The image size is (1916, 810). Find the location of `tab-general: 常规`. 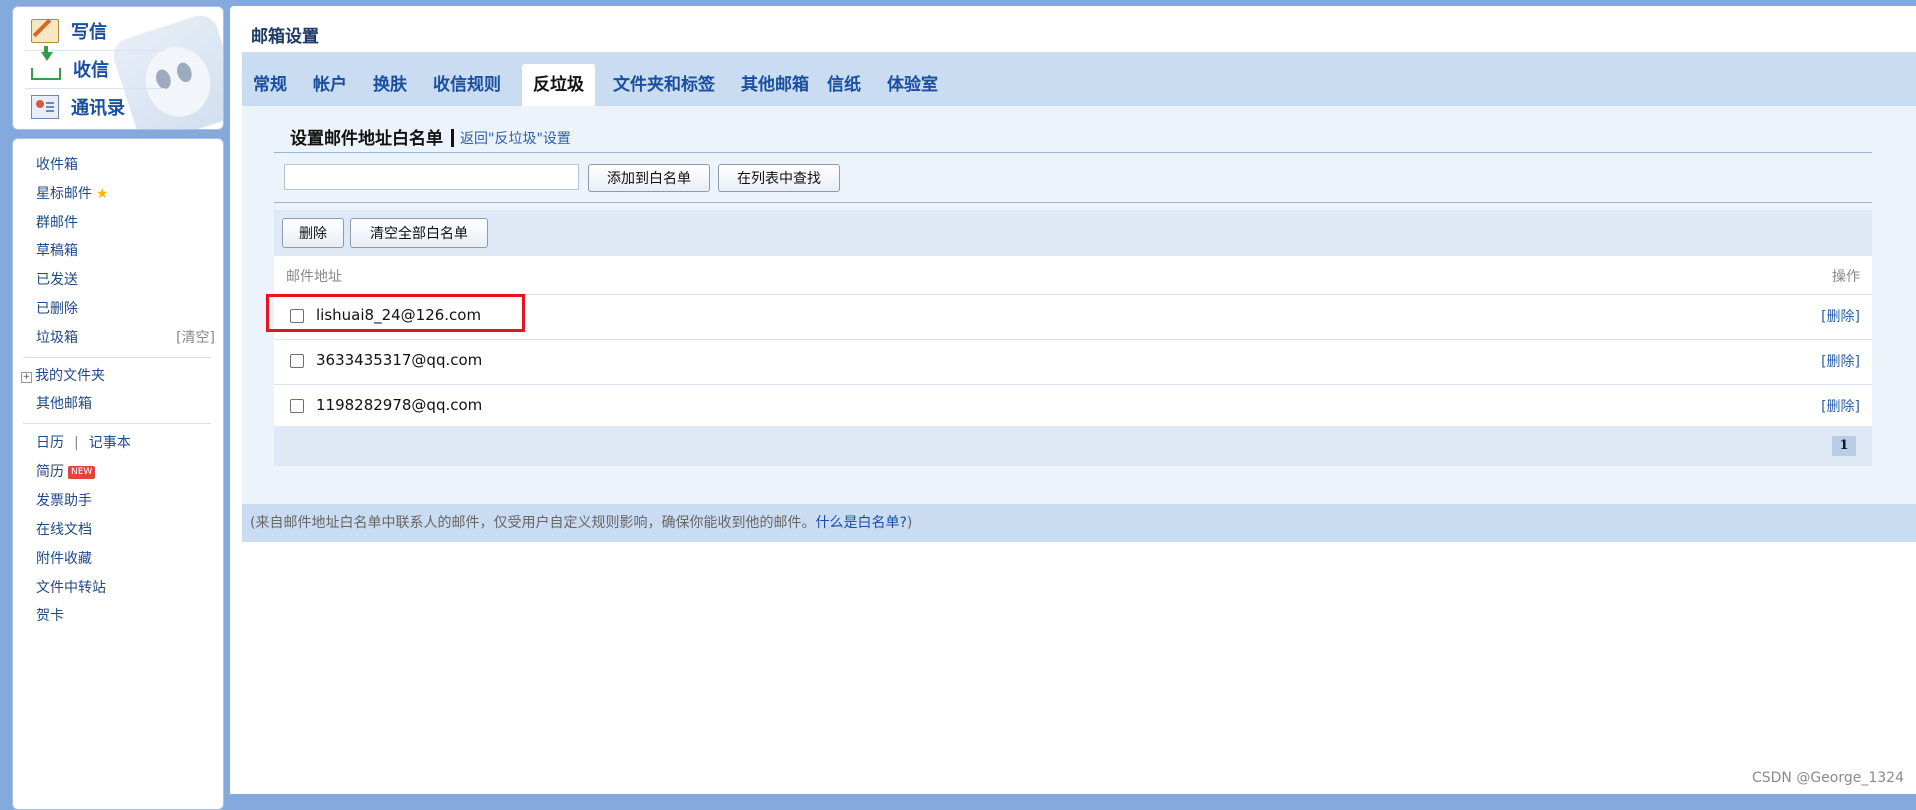

tab-general: 常规 is located at coordinates (270, 87).